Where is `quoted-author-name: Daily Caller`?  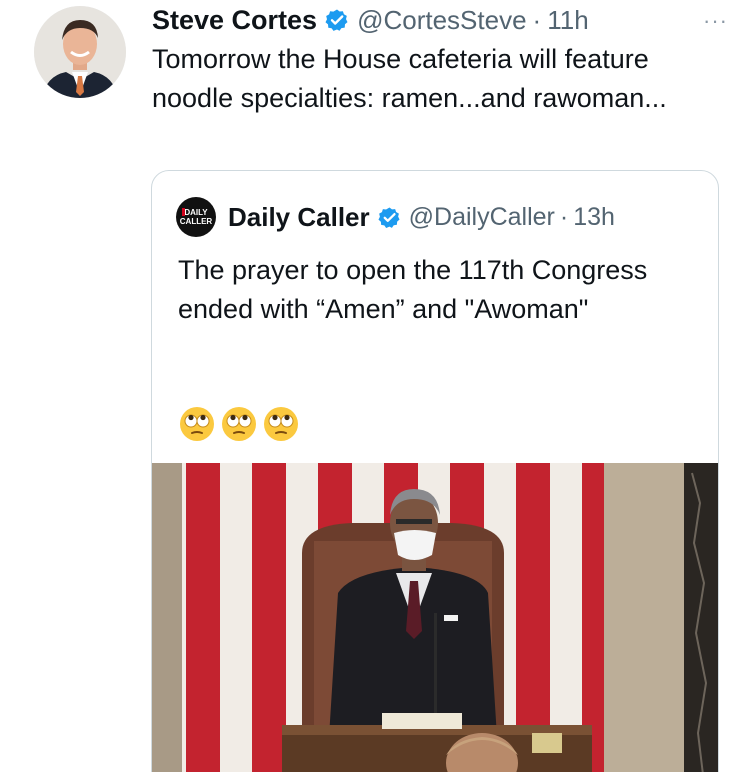
quoted-author-name: Daily Caller is located at coordinates (299, 217).